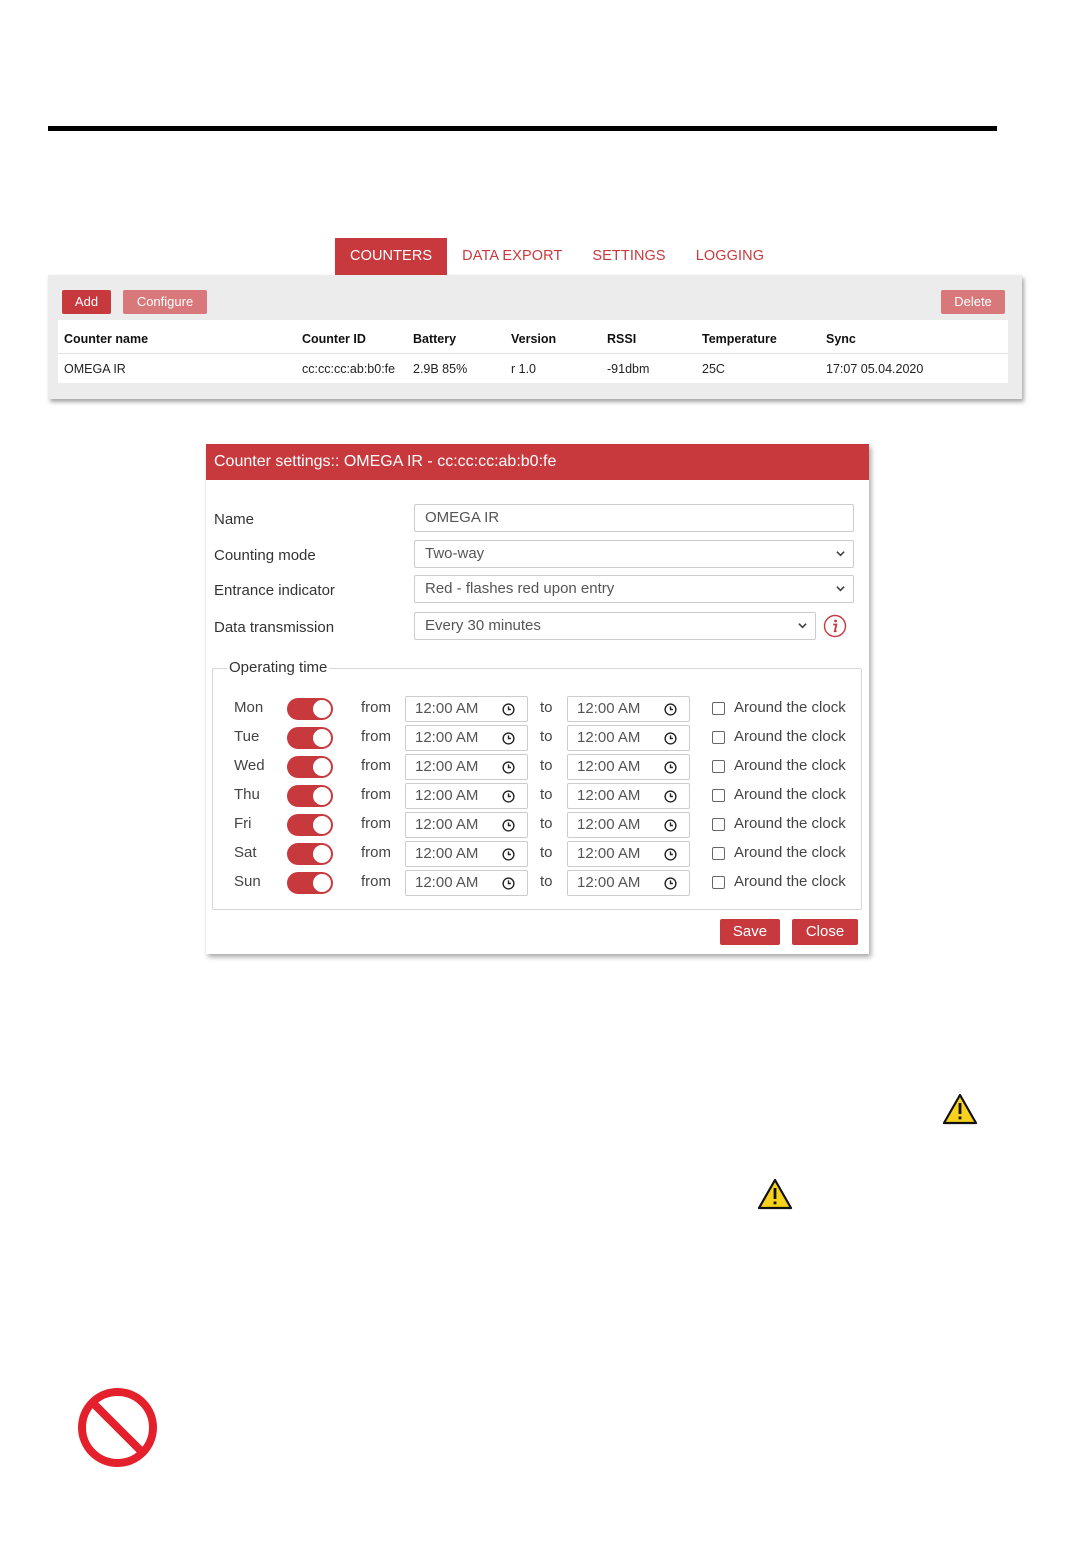 The width and height of the screenshot is (1081, 1561). What do you see at coordinates (245, 852) in the screenshot?
I see `day-label: Sat` at bounding box center [245, 852].